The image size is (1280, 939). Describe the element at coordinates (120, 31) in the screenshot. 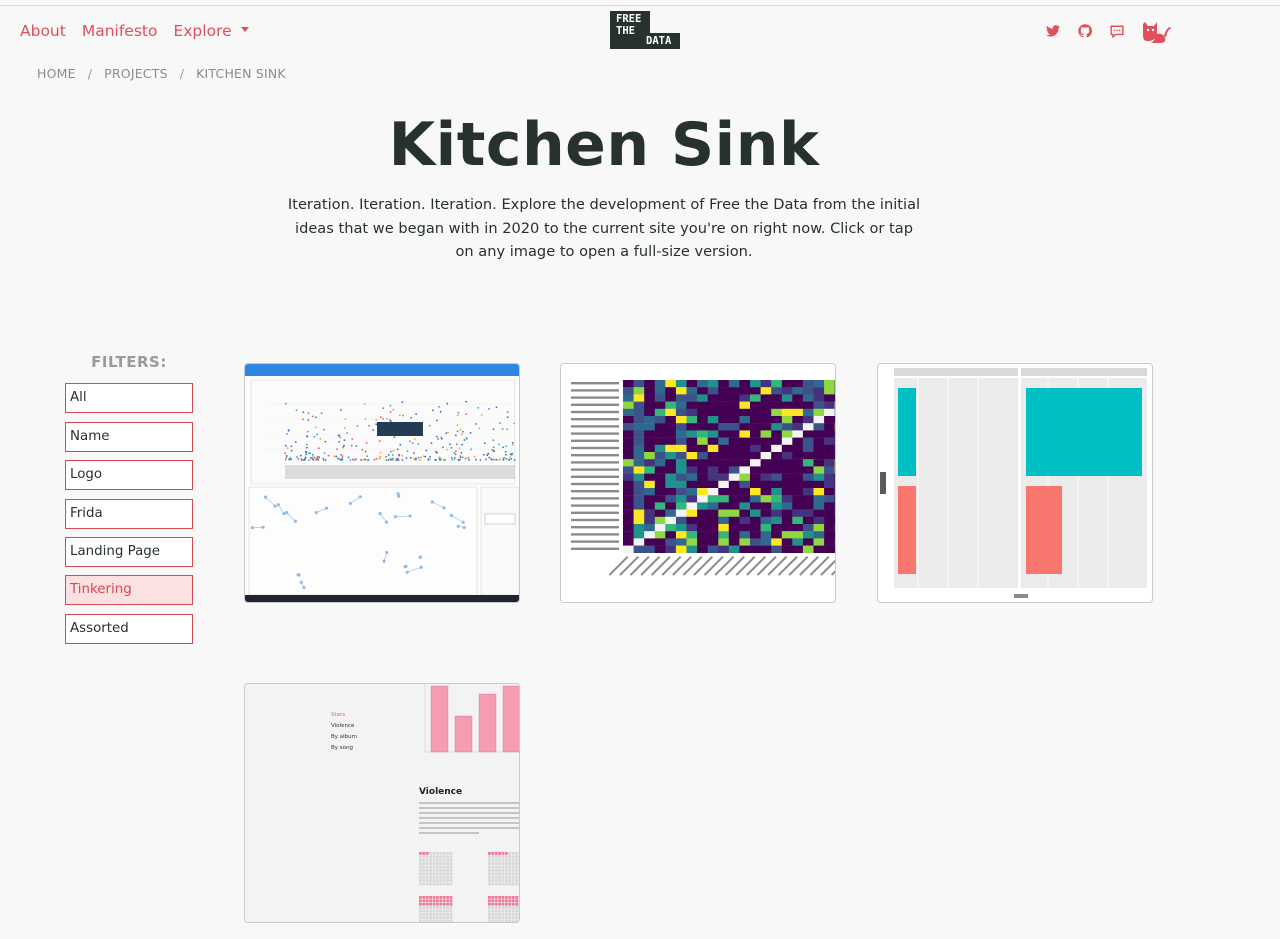

I see `nav-manifesto: Manifesto` at that location.